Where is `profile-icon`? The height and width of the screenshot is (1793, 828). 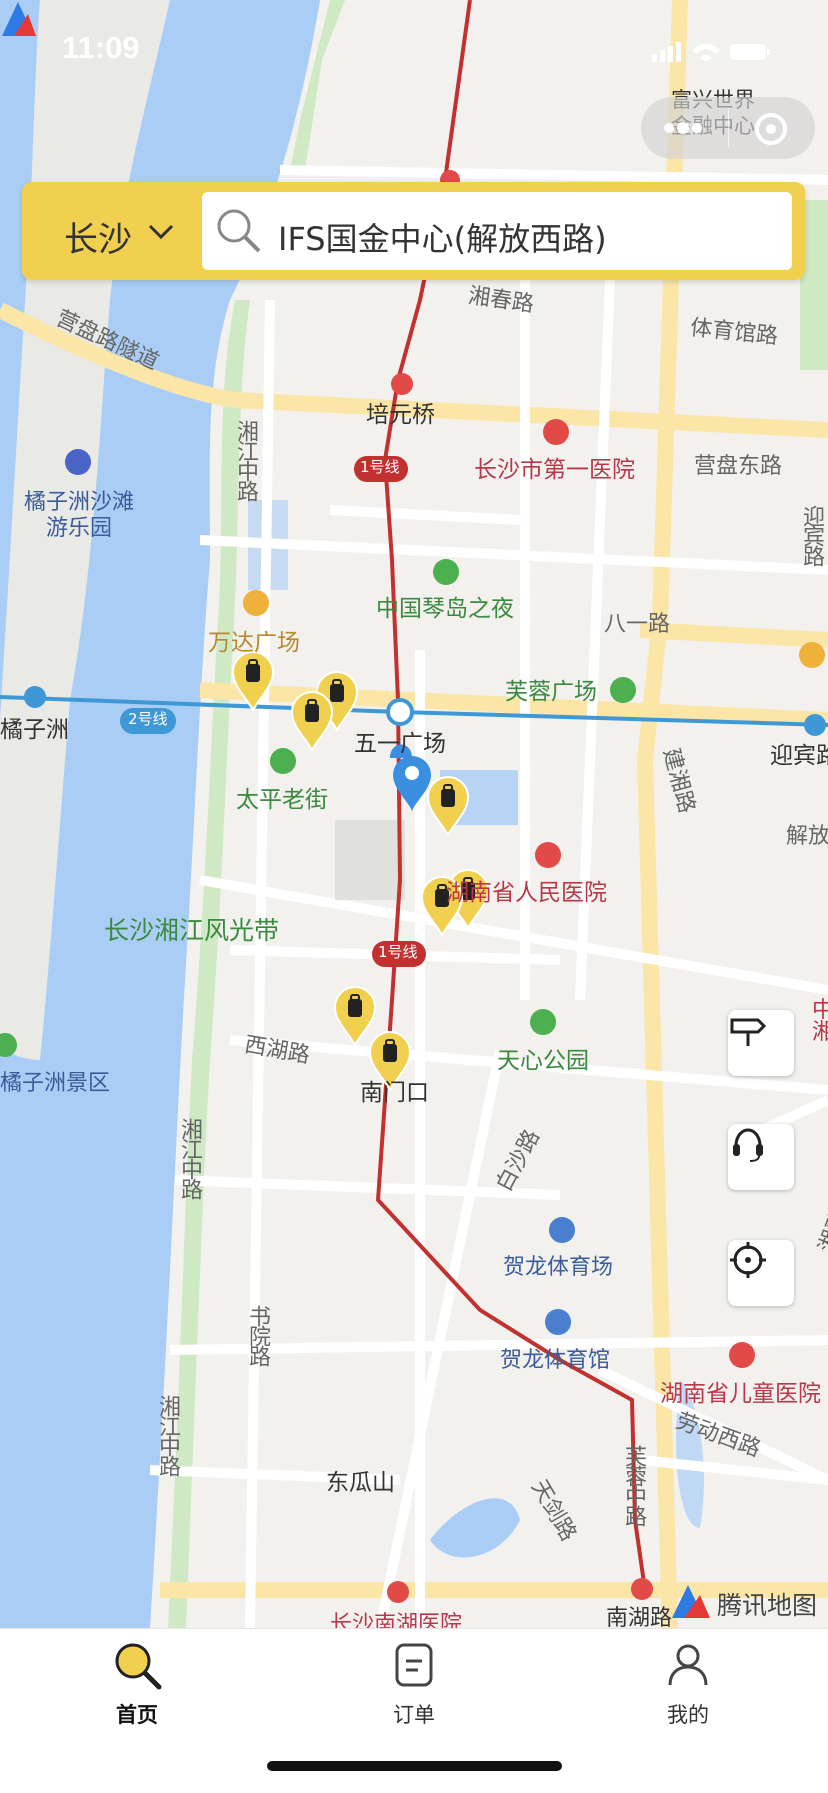 profile-icon is located at coordinates (688, 1665).